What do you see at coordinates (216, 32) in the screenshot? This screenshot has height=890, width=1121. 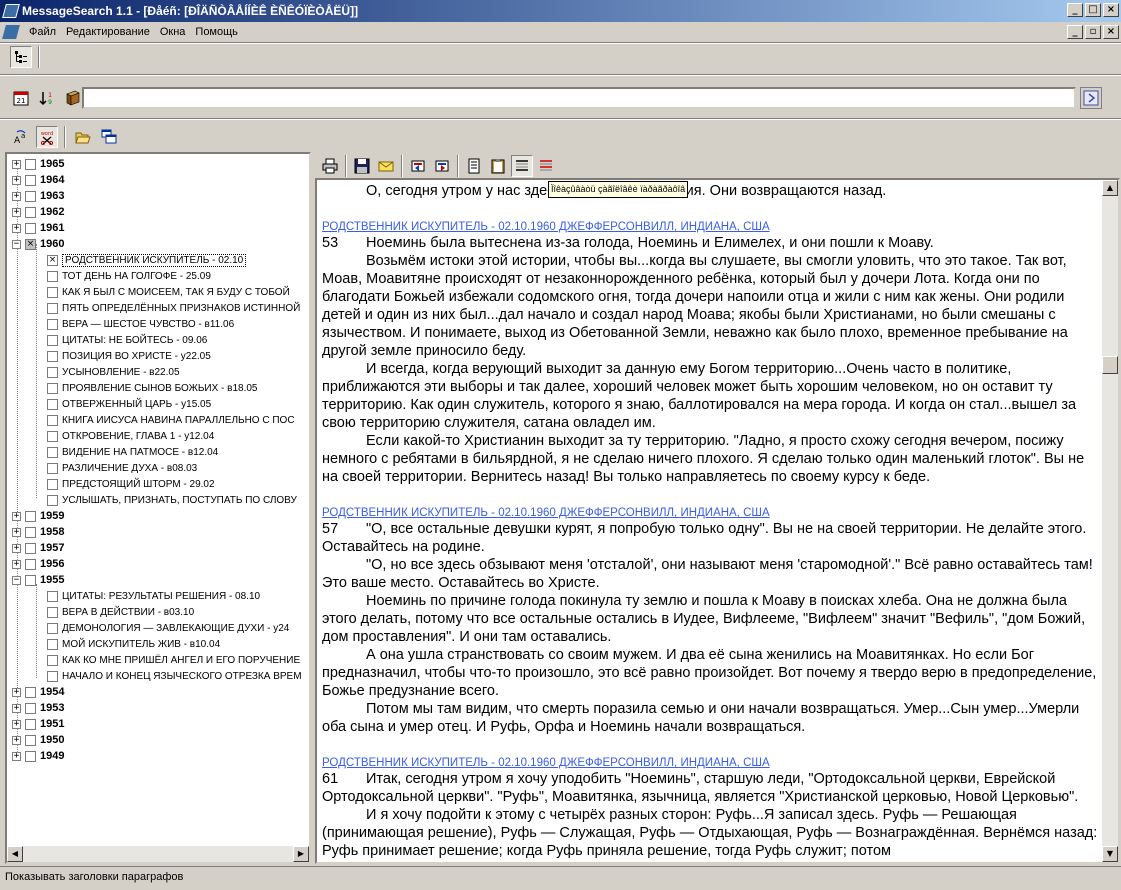 I see `menu-help: Помощь` at bounding box center [216, 32].